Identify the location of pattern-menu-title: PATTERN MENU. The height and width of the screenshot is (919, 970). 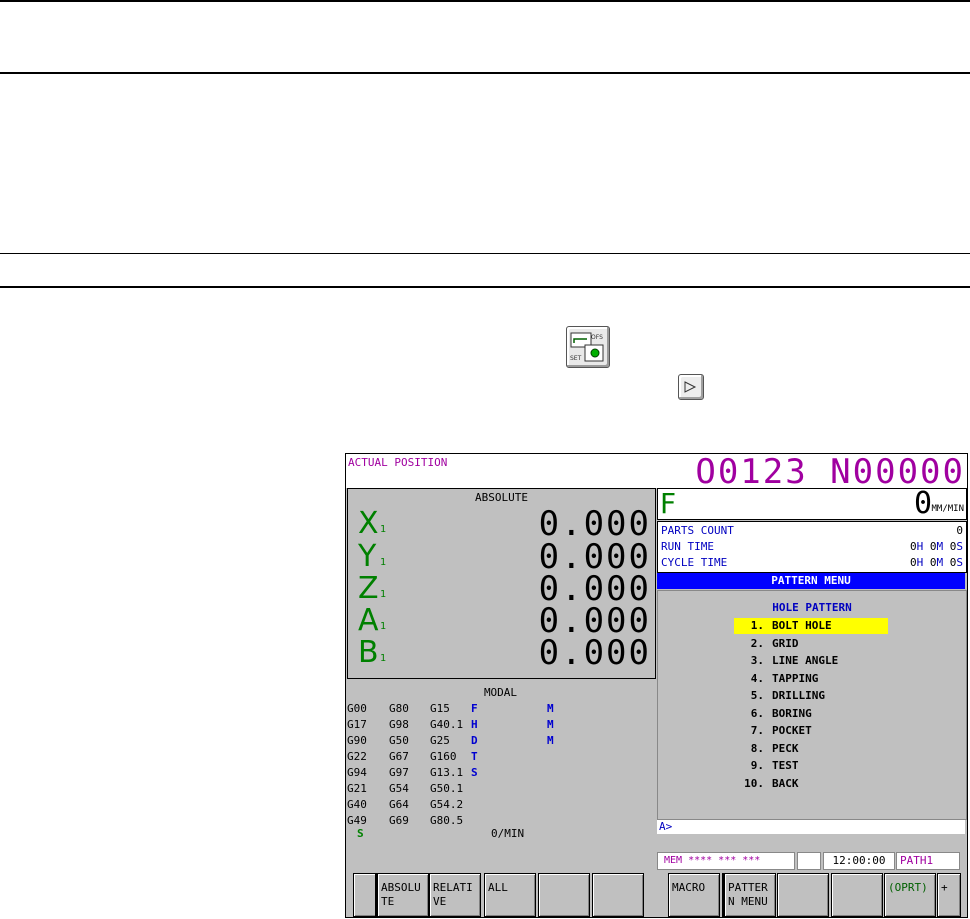
(811, 581).